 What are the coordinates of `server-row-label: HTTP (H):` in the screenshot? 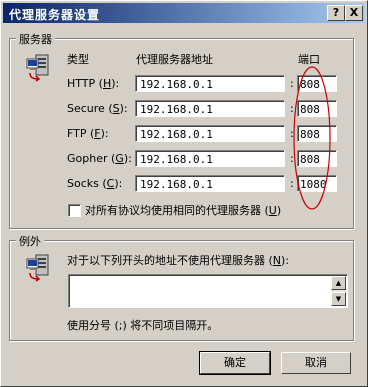 It's located at (93, 83).